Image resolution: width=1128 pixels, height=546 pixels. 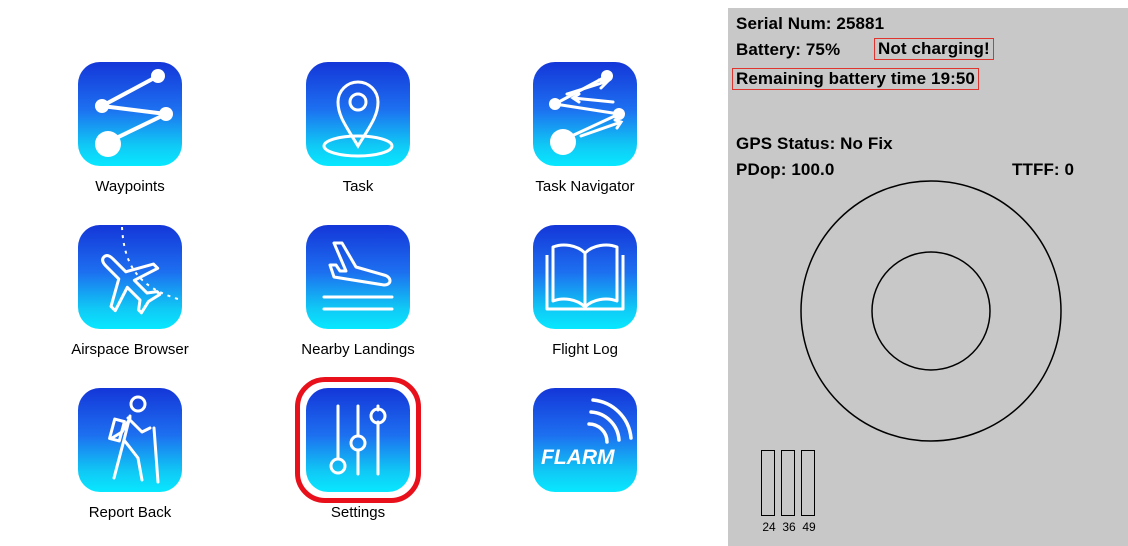 I want to click on gps-sky-plot, so click(x=931, y=311).